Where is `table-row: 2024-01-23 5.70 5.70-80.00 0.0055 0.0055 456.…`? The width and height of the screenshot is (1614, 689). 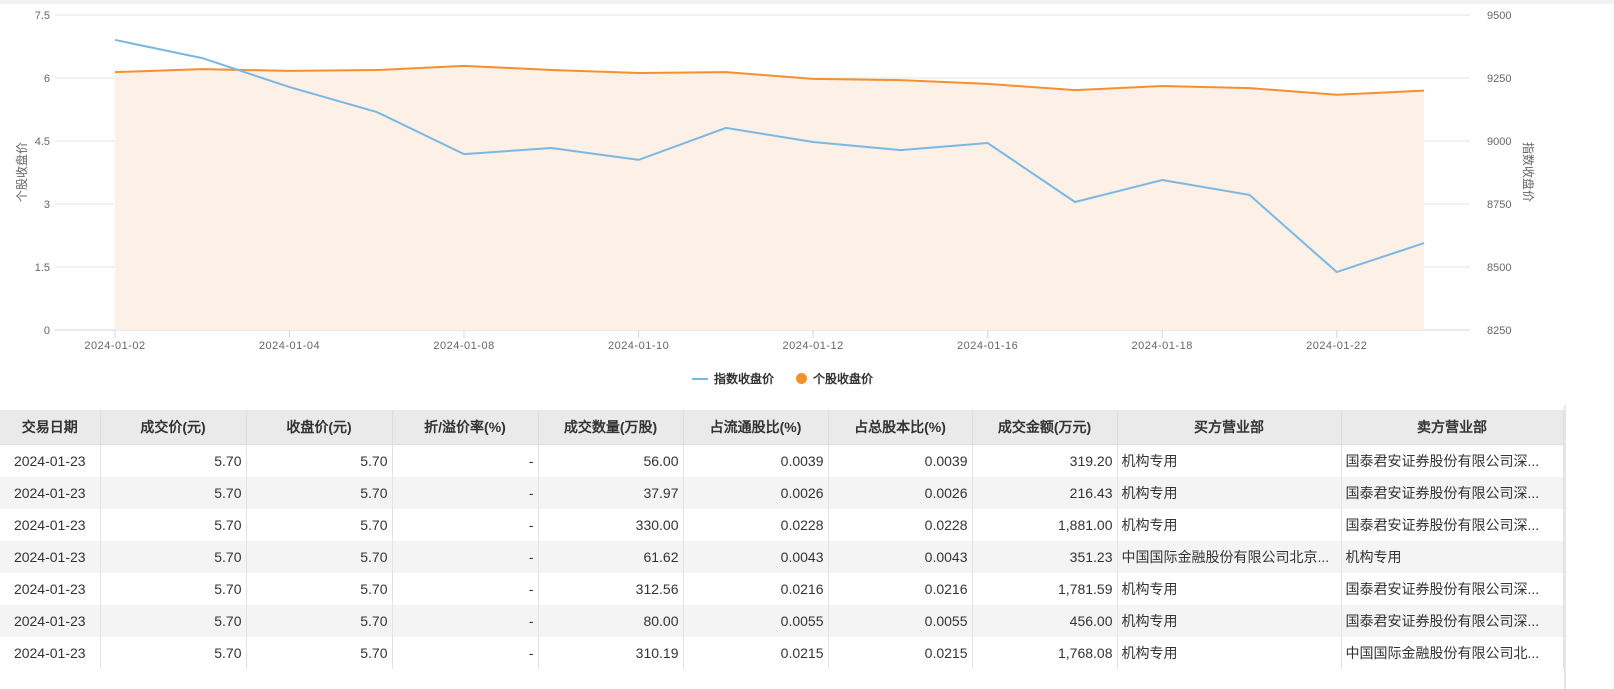 table-row: 2024-01-23 5.70 5.70-80.00 0.0055 0.0055 456.… is located at coordinates (782, 621).